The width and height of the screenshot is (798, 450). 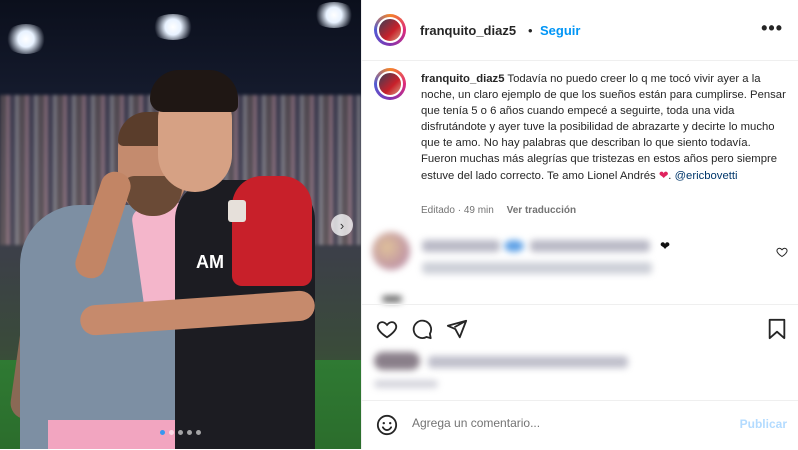 What do you see at coordinates (478, 210) in the screenshot?
I see `time-ago: 49 min` at bounding box center [478, 210].